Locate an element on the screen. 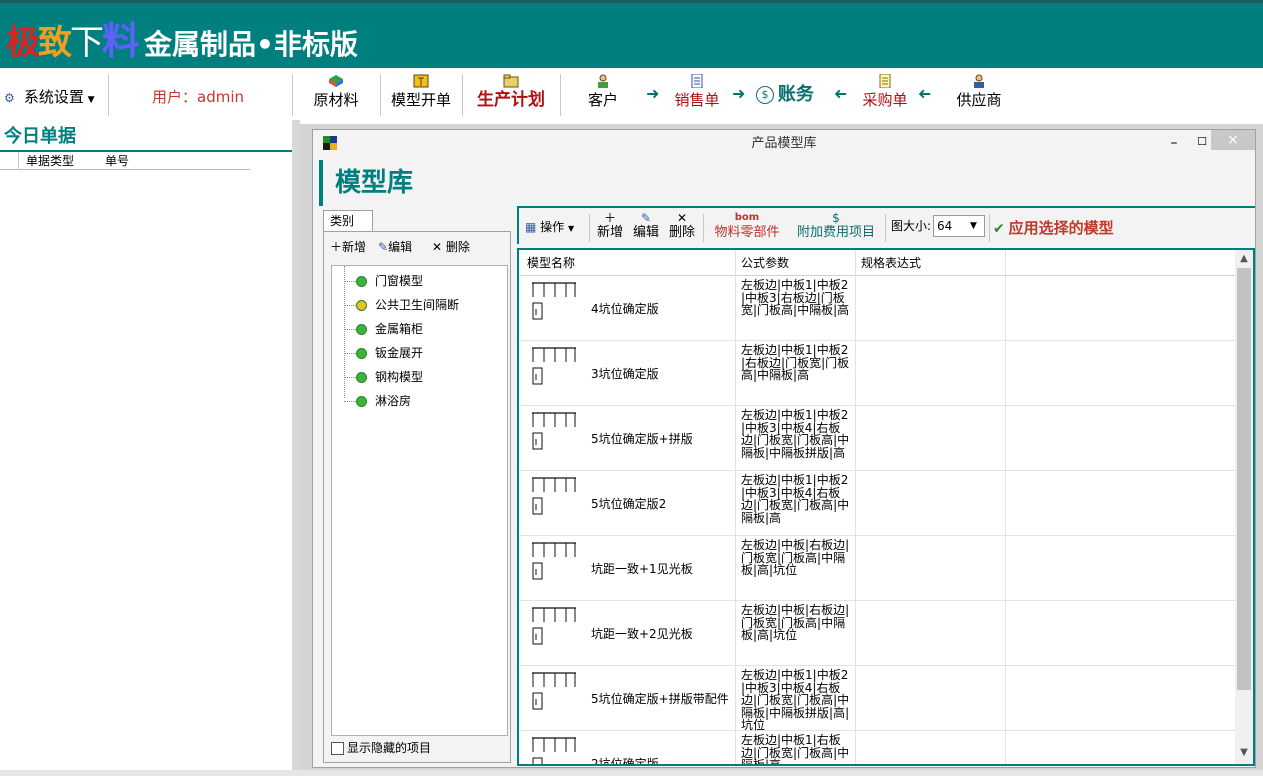 This screenshot has width=1263, height=776. accounts-button: $ 账务 is located at coordinates (785, 95).